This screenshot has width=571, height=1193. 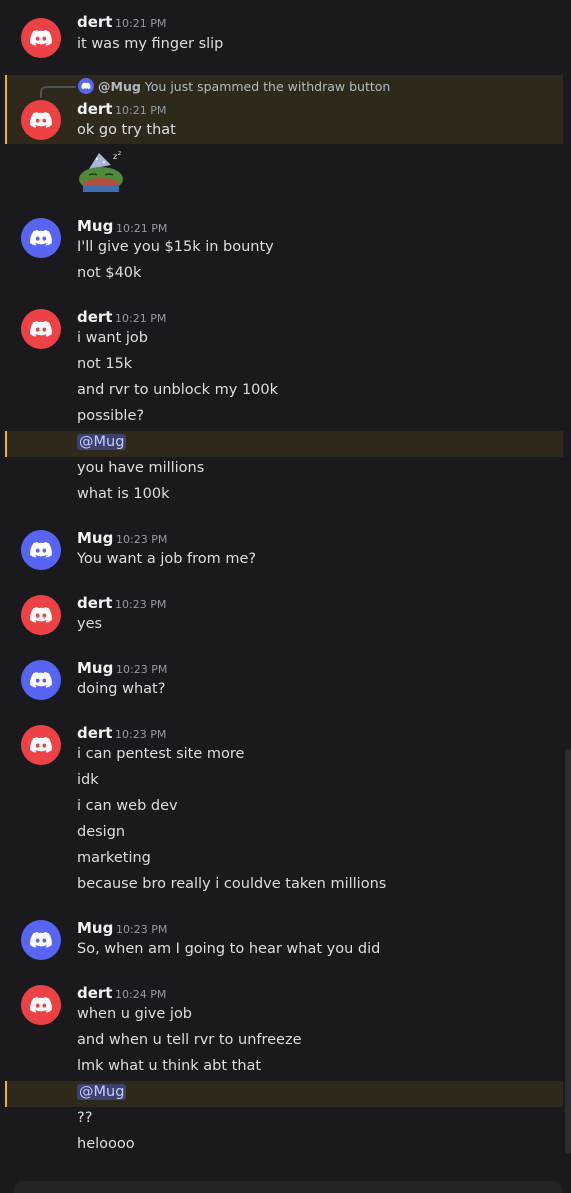 What do you see at coordinates (88, 780) in the screenshot?
I see `message-text: idk` at bounding box center [88, 780].